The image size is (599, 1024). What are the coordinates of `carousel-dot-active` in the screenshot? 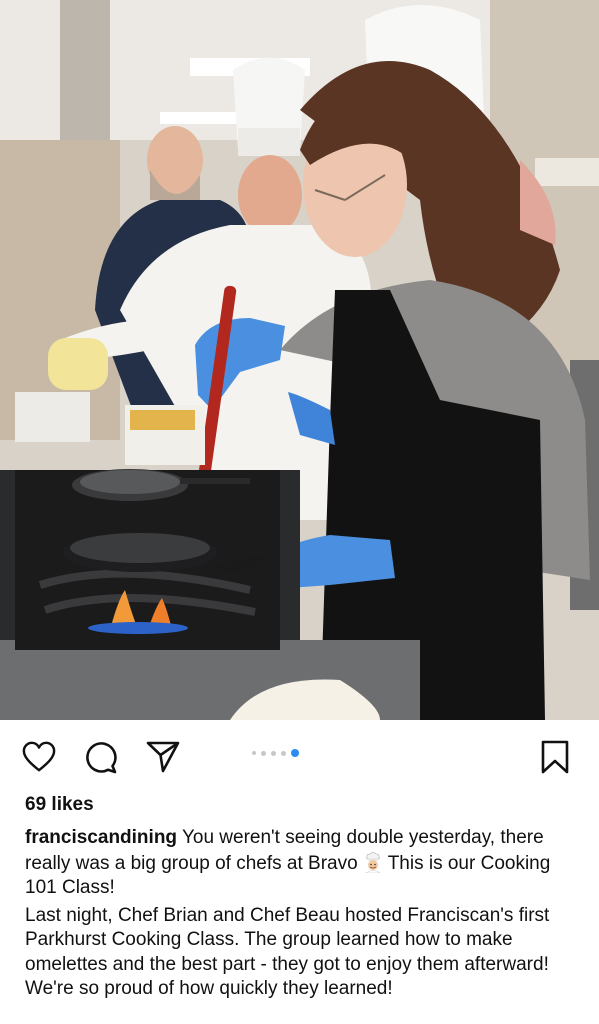 It's located at (295, 753).